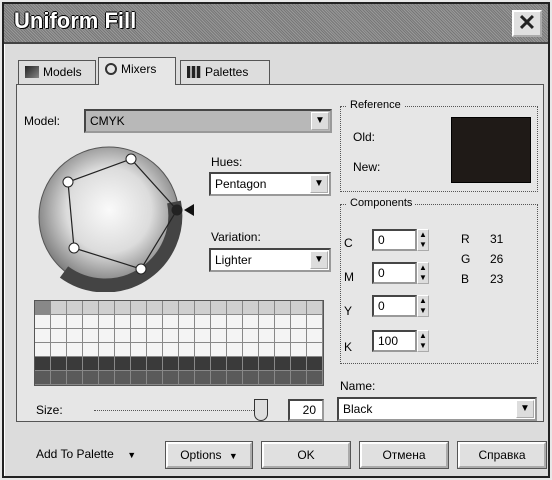  What do you see at coordinates (114, 217) in the screenshot?
I see `color-wheel` at bounding box center [114, 217].